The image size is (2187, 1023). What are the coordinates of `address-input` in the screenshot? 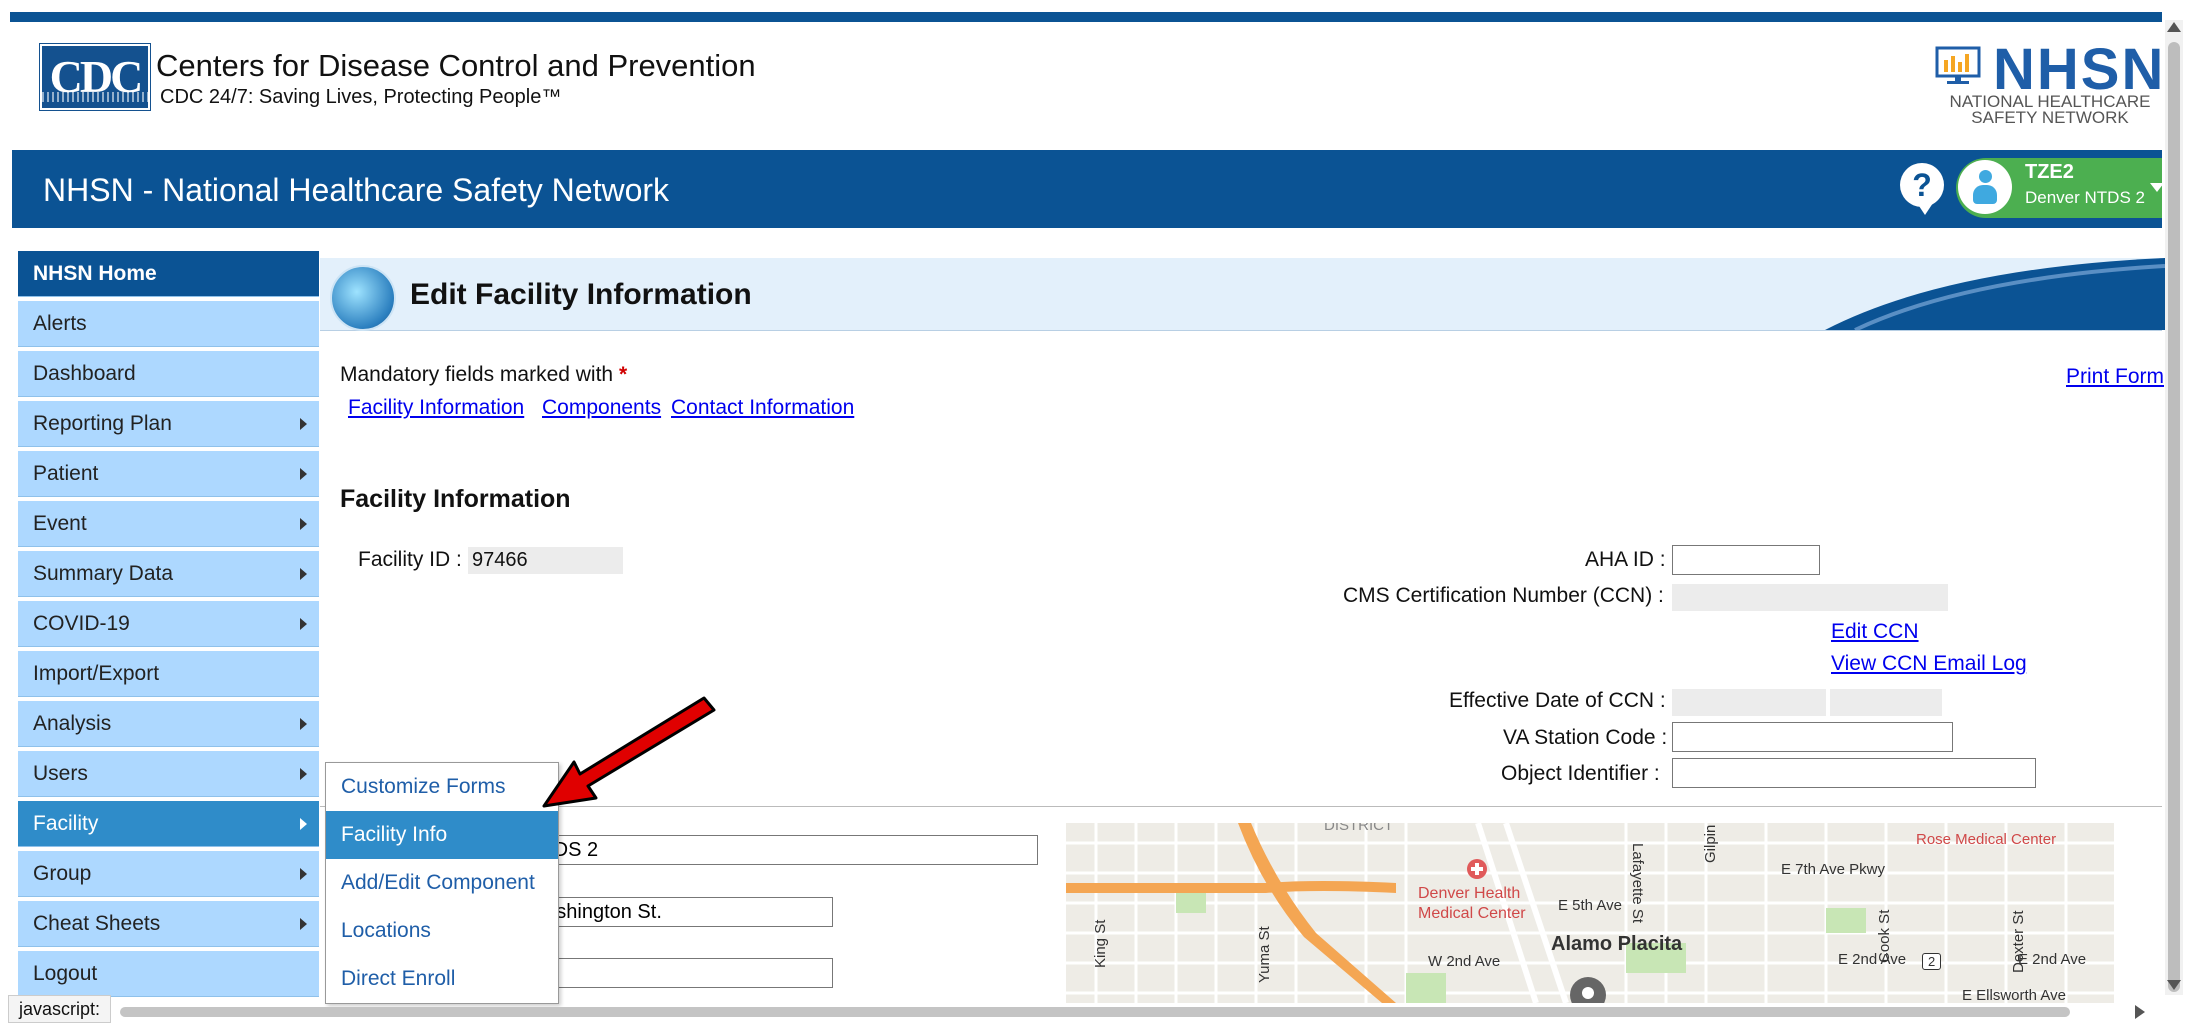 It's located at (676, 912).